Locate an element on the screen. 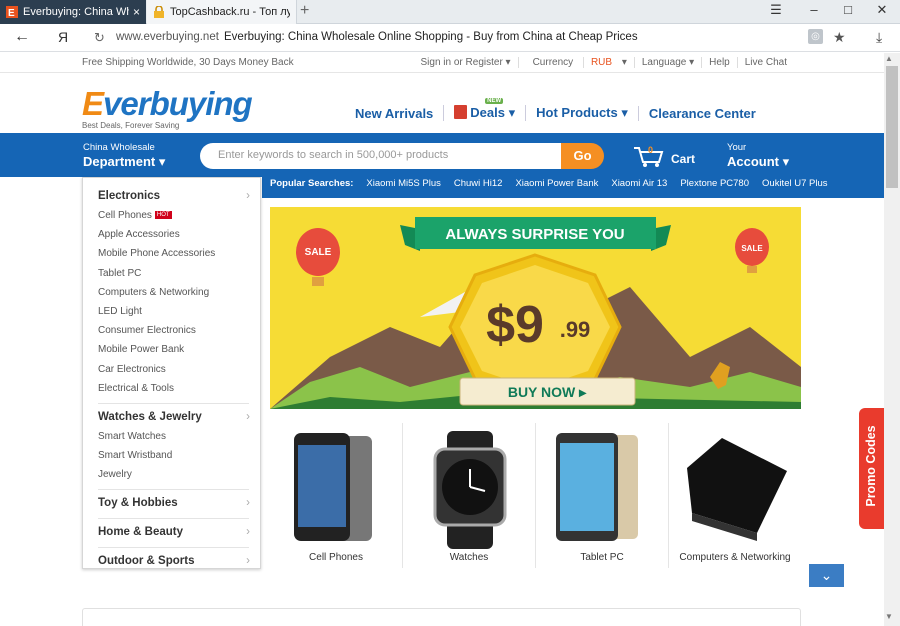 Image resolution: width=900 pixels, height=626 pixels. popular-search-link: Oukitel U7 Plus is located at coordinates (794, 183).